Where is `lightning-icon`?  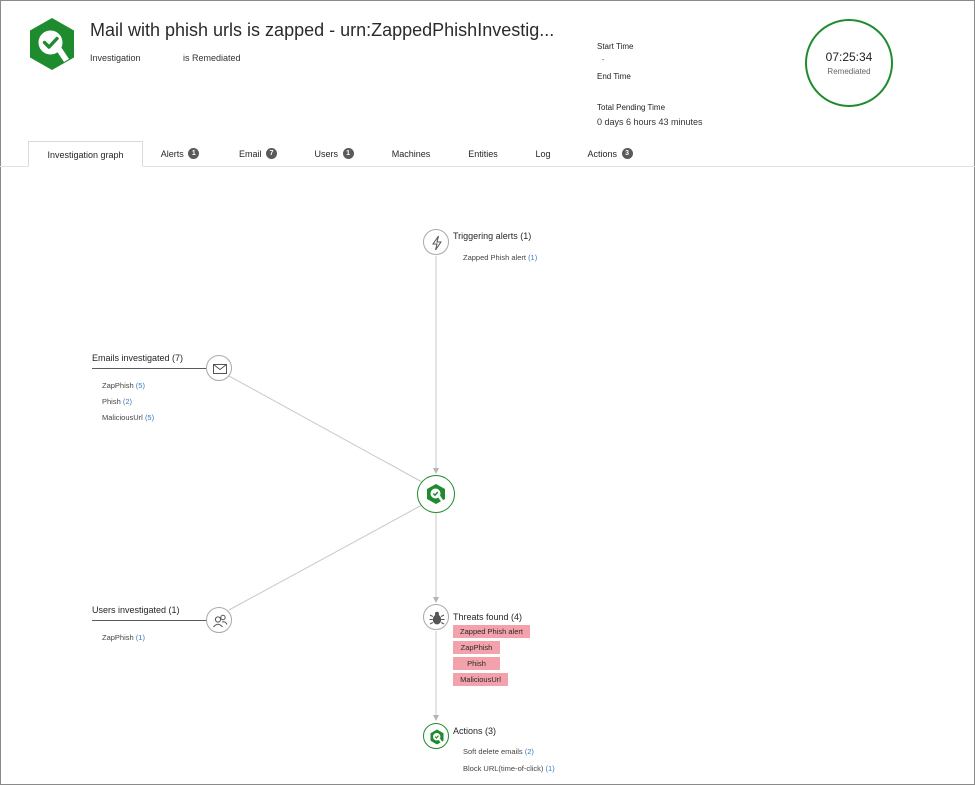 lightning-icon is located at coordinates (437, 243).